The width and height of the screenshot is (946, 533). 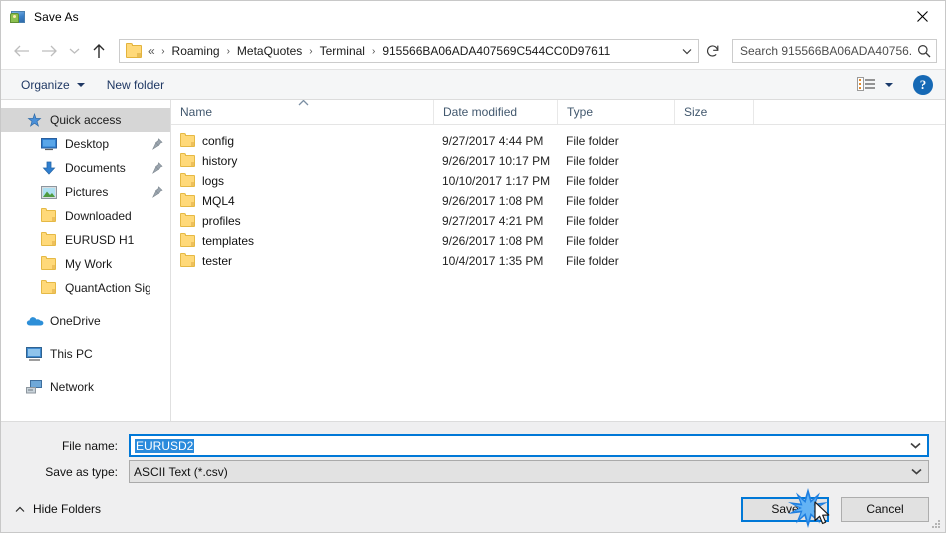 What do you see at coordinates (687, 51) in the screenshot?
I see `address-dropdown-chevron-icon` at bounding box center [687, 51].